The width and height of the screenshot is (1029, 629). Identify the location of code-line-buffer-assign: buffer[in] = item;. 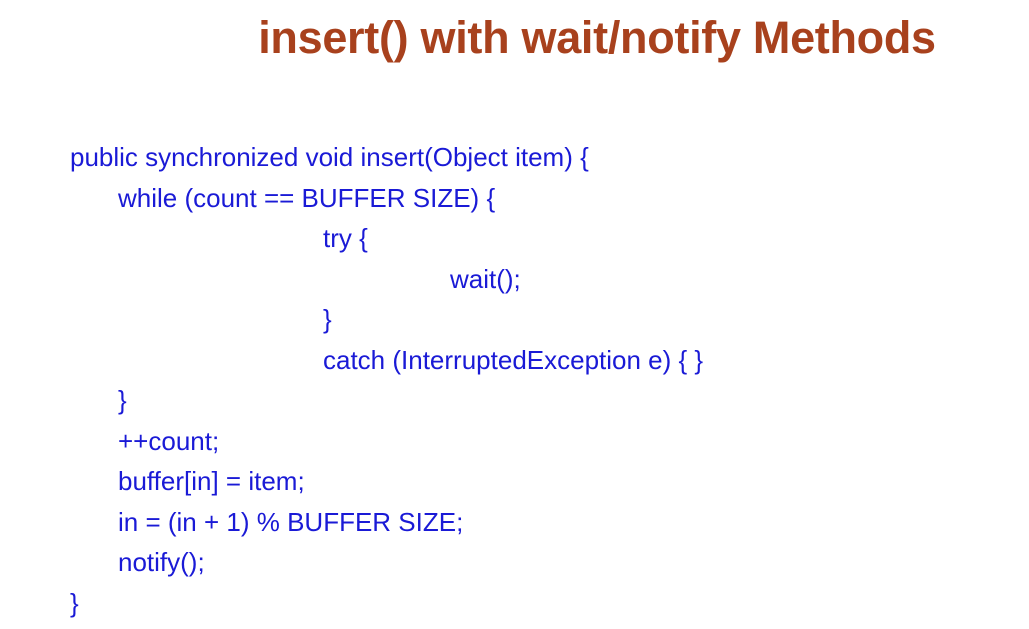
(211, 481).